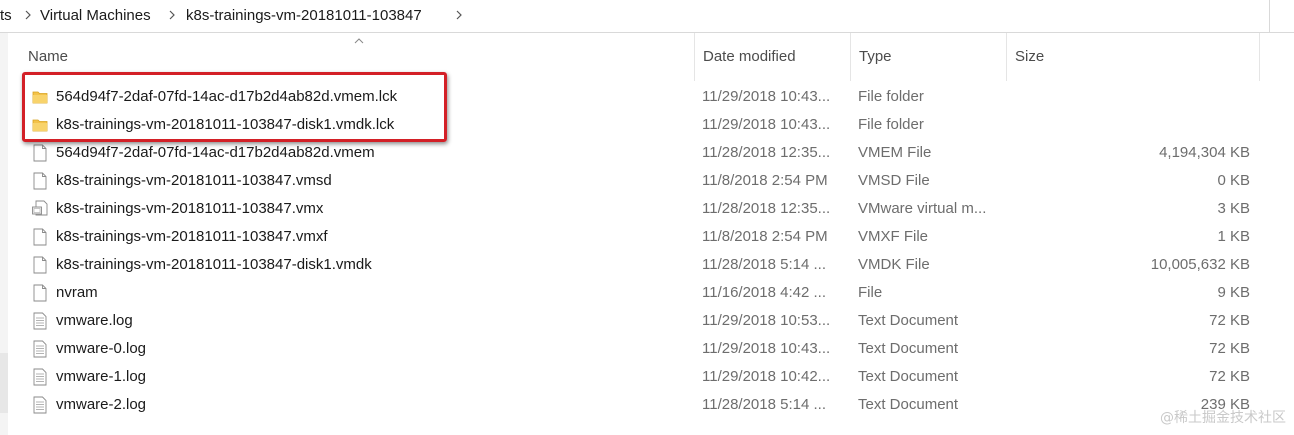  I want to click on column-header-date-modified: Date modified, so click(773, 57).